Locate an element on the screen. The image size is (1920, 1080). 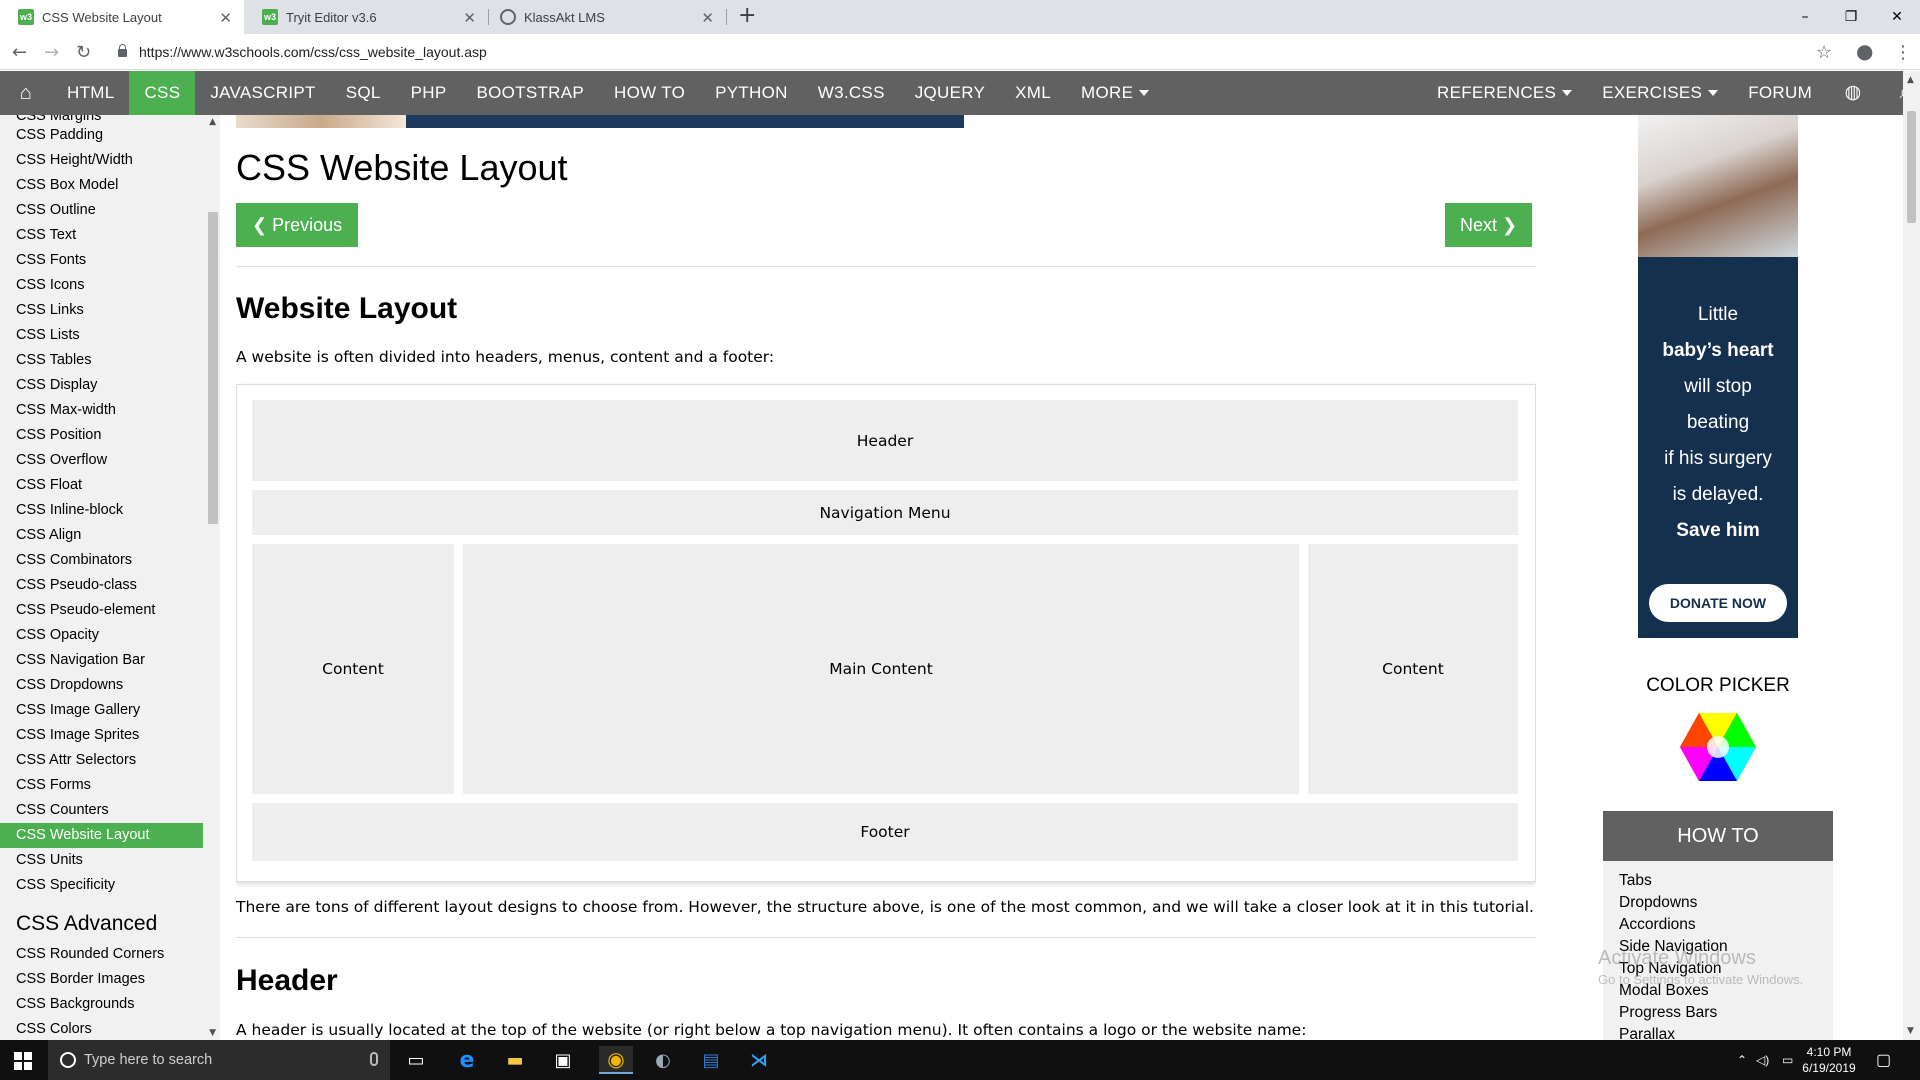
previous-button: ❮ Previous is located at coordinates (297, 225).